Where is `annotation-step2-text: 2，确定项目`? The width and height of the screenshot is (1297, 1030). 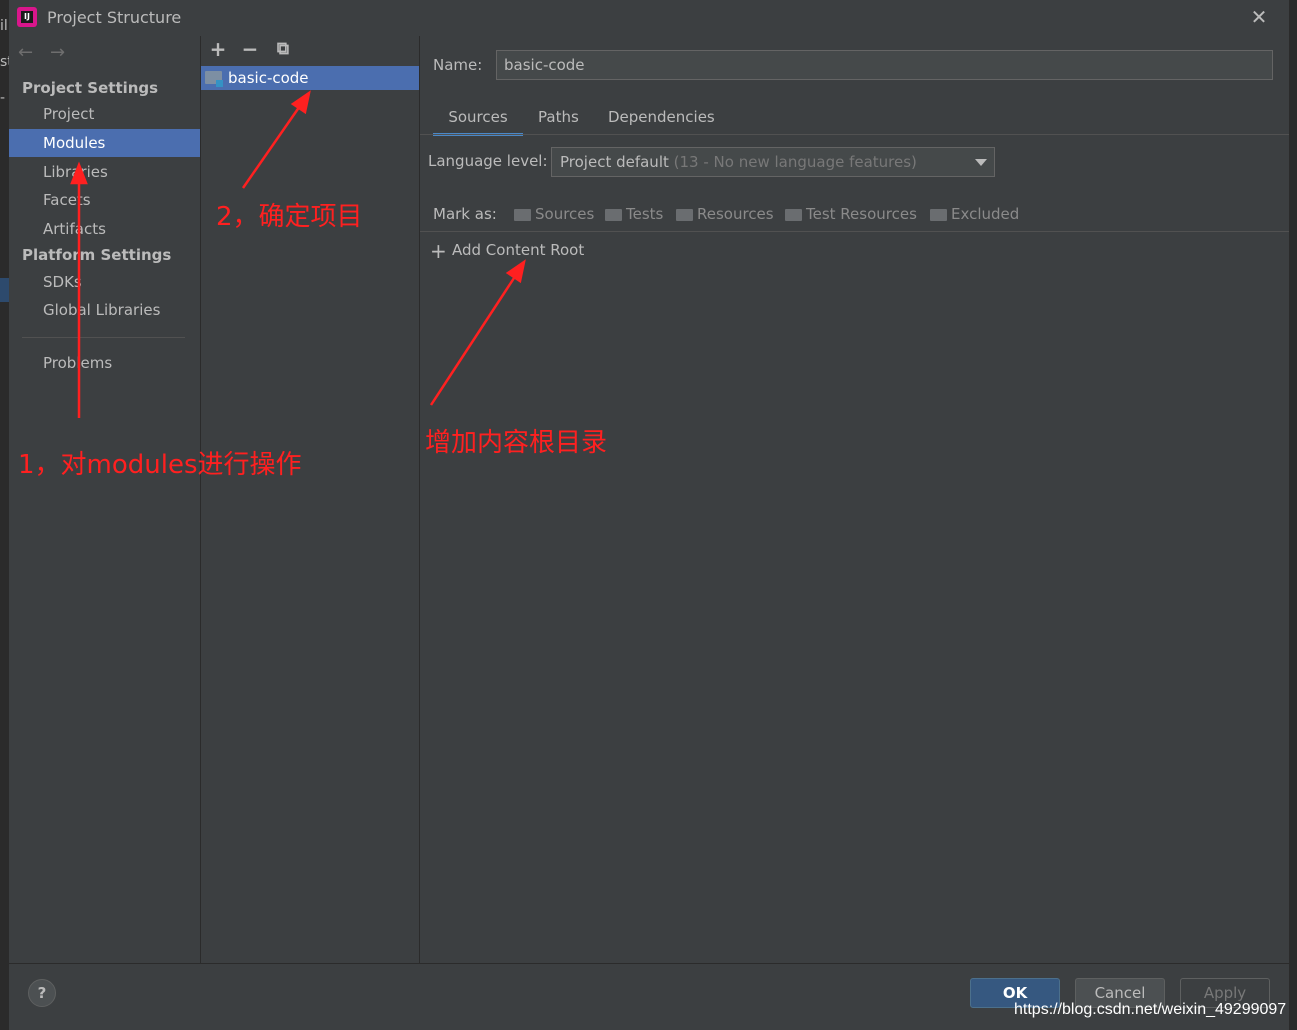
annotation-step2-text: 2，确定项目 is located at coordinates (289, 217).